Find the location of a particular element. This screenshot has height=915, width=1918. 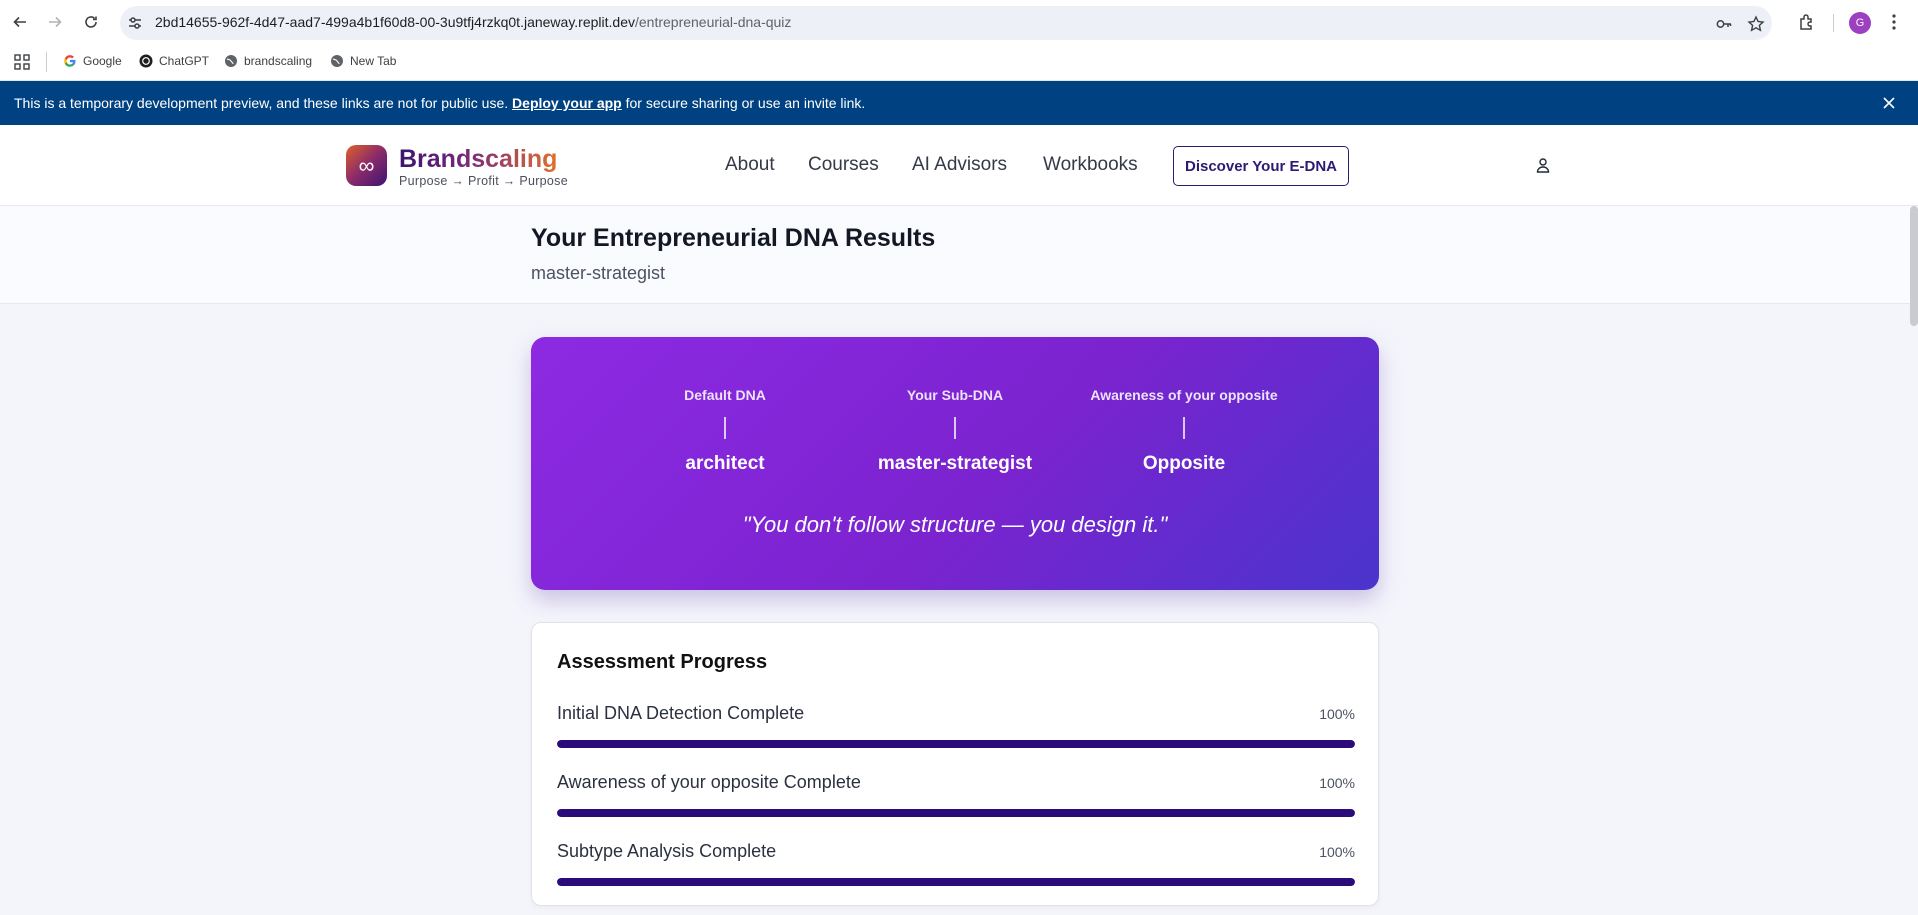

bookmark-label: Google is located at coordinates (102, 61).